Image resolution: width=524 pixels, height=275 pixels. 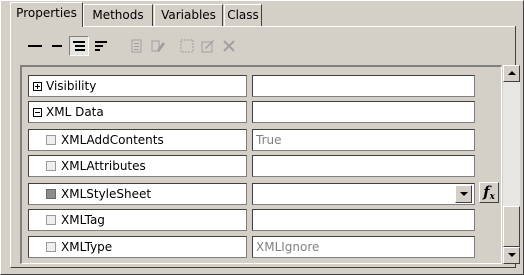 I want to click on property-row-xmltype: XMLType, so click(x=137, y=247).